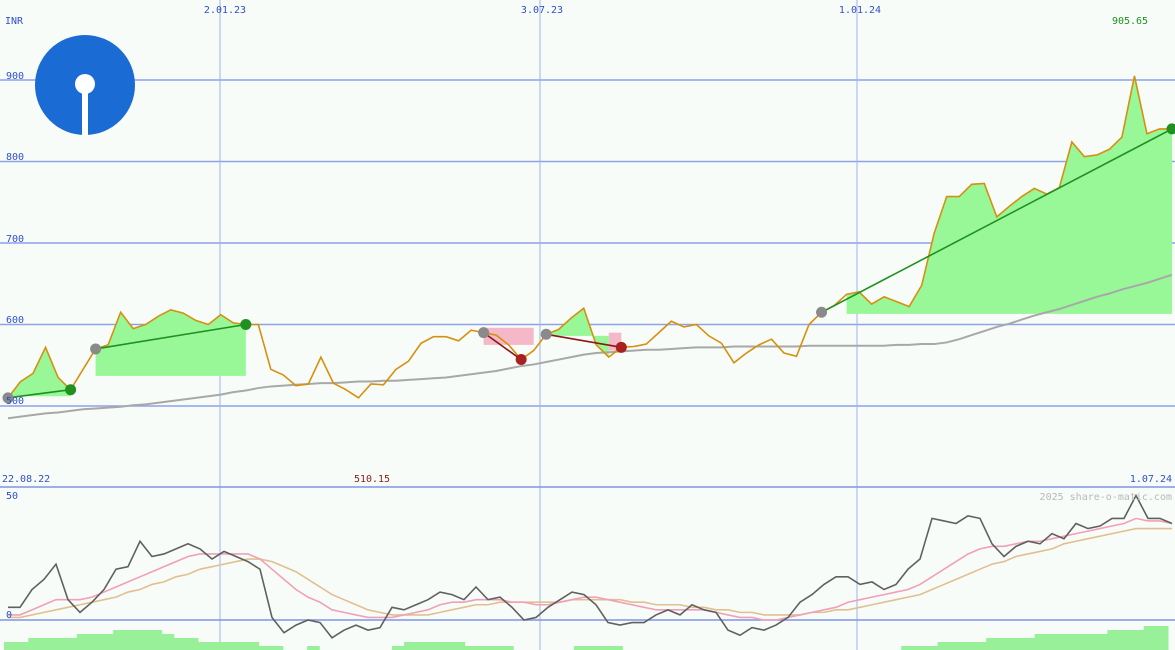 This screenshot has width=1175, height=650. Describe the element at coordinates (15, 401) in the screenshot. I see `y-tick-label-500: 500` at that location.